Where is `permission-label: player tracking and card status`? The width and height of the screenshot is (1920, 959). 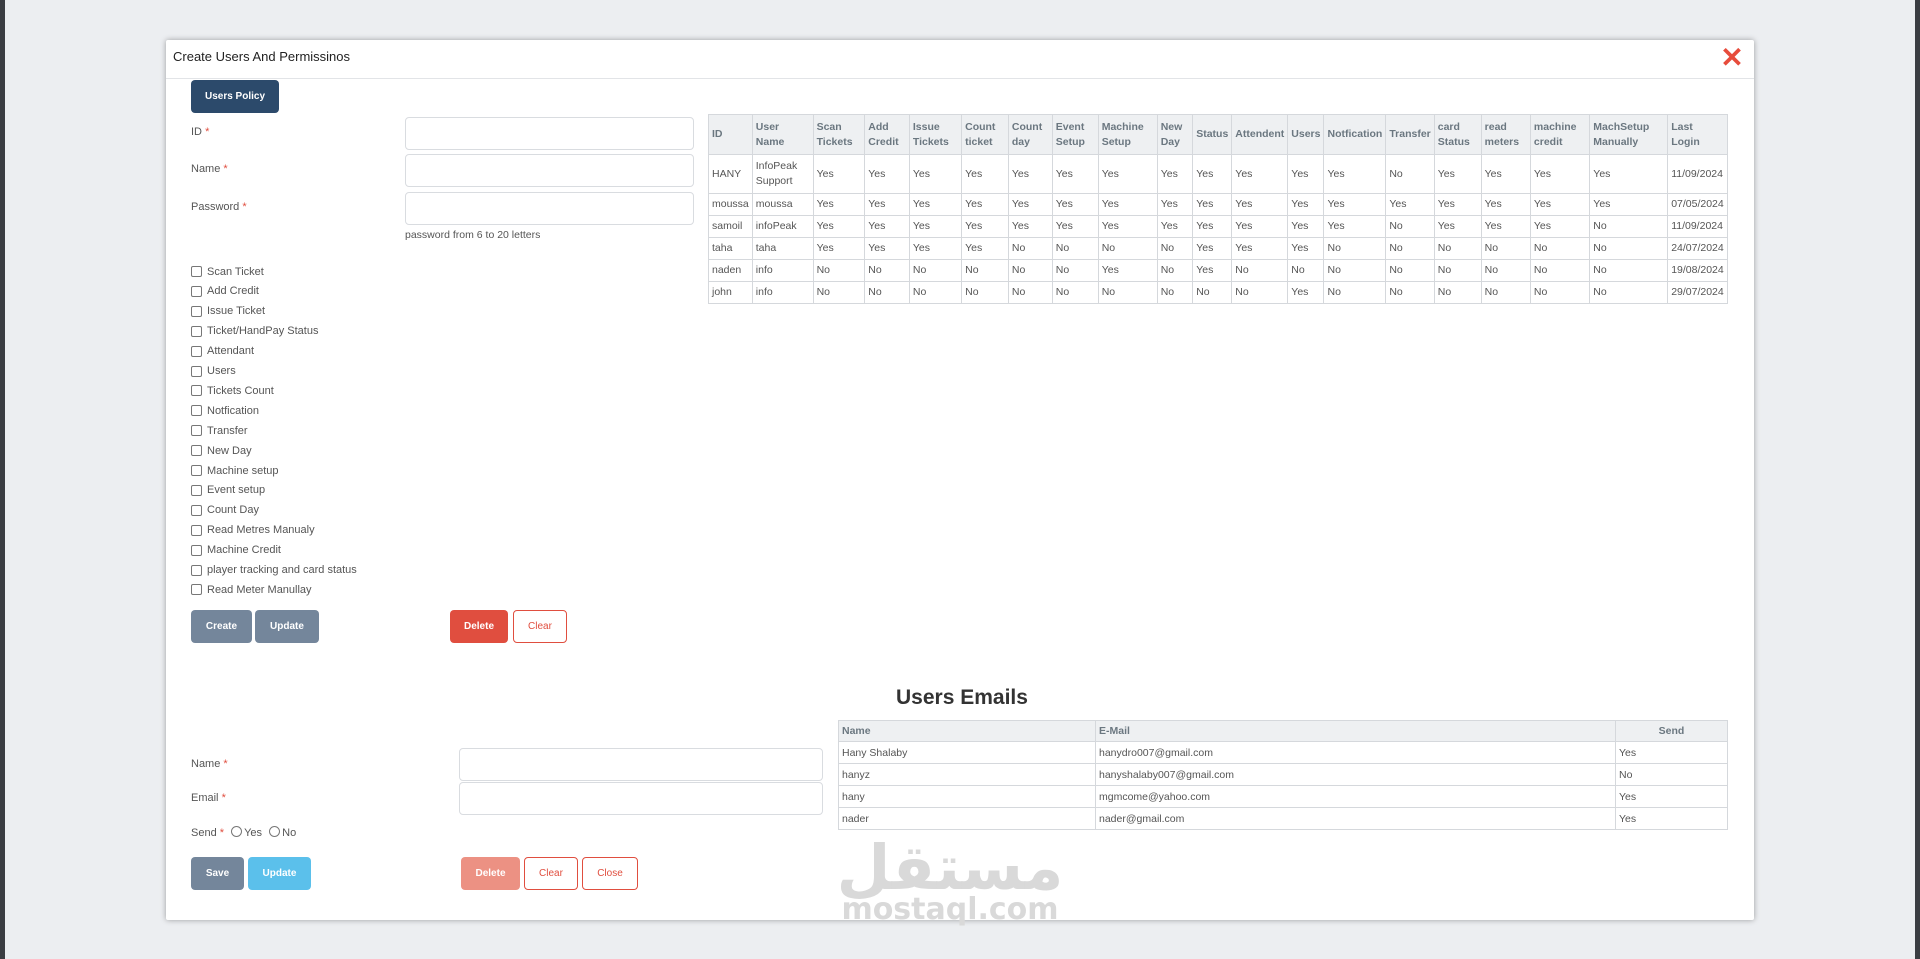 permission-label: player tracking and card status is located at coordinates (282, 570).